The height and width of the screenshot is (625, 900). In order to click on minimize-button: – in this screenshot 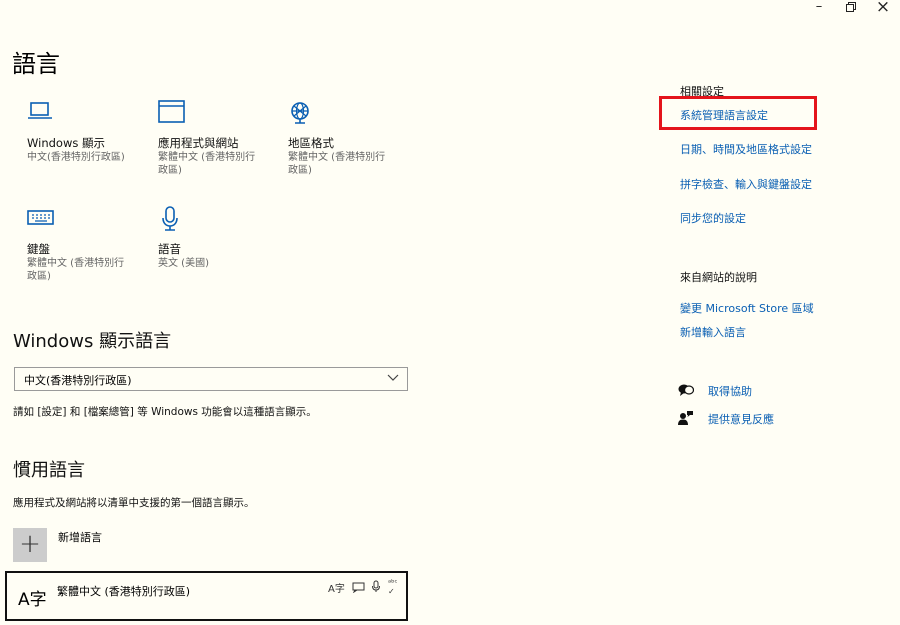, I will do `click(819, 8)`.